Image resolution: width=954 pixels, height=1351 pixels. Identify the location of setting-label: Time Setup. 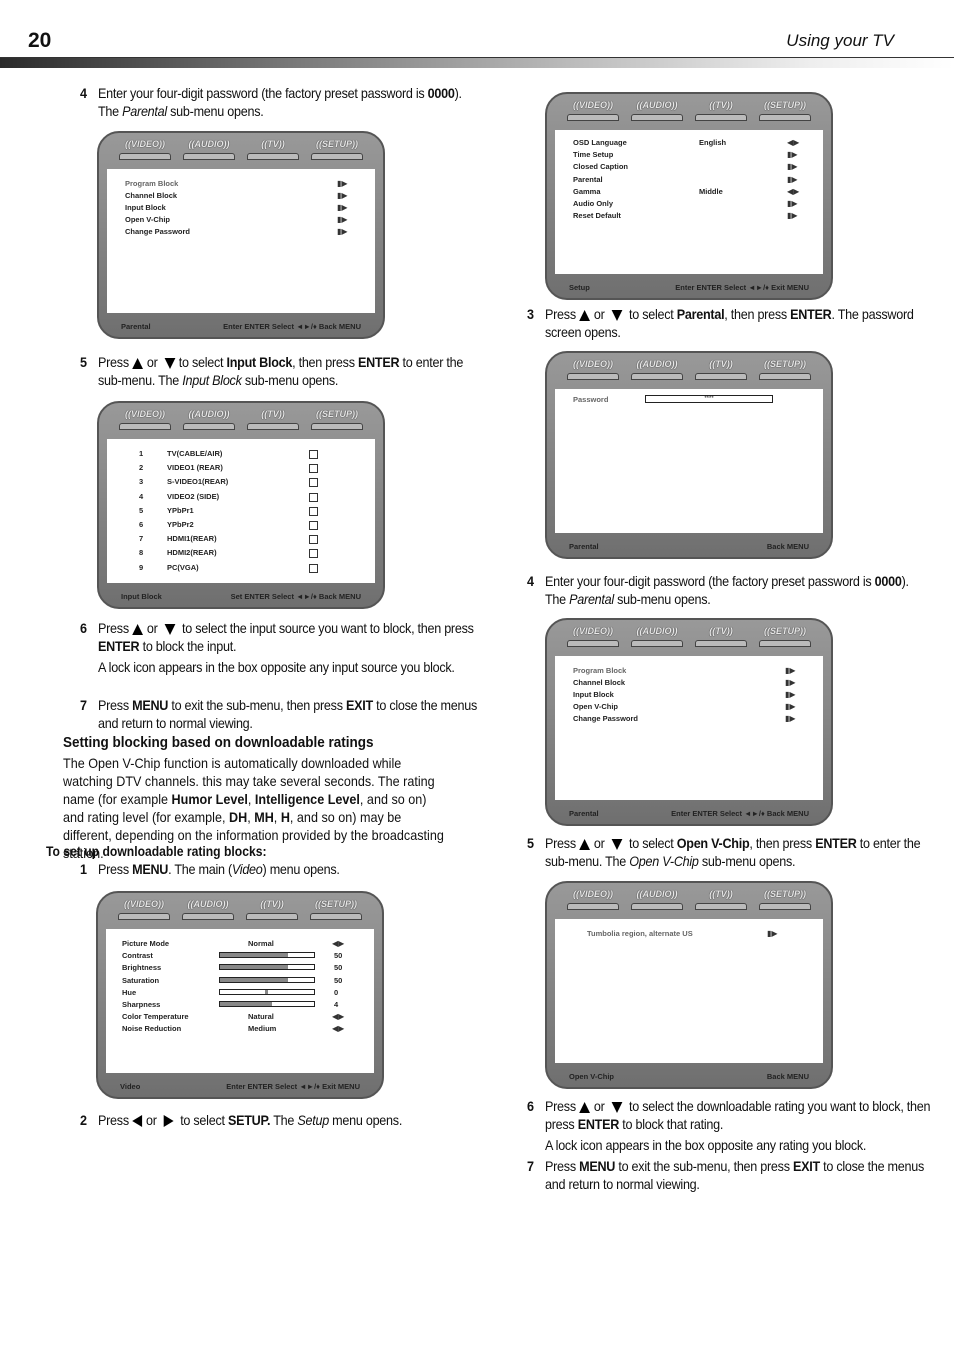
(593, 154).